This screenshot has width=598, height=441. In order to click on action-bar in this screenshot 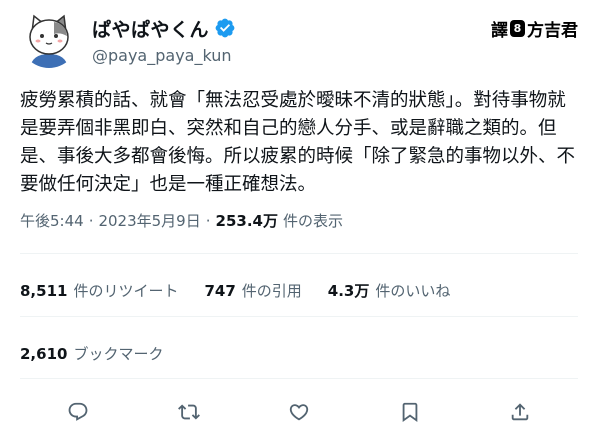, I will do `click(299, 412)`.